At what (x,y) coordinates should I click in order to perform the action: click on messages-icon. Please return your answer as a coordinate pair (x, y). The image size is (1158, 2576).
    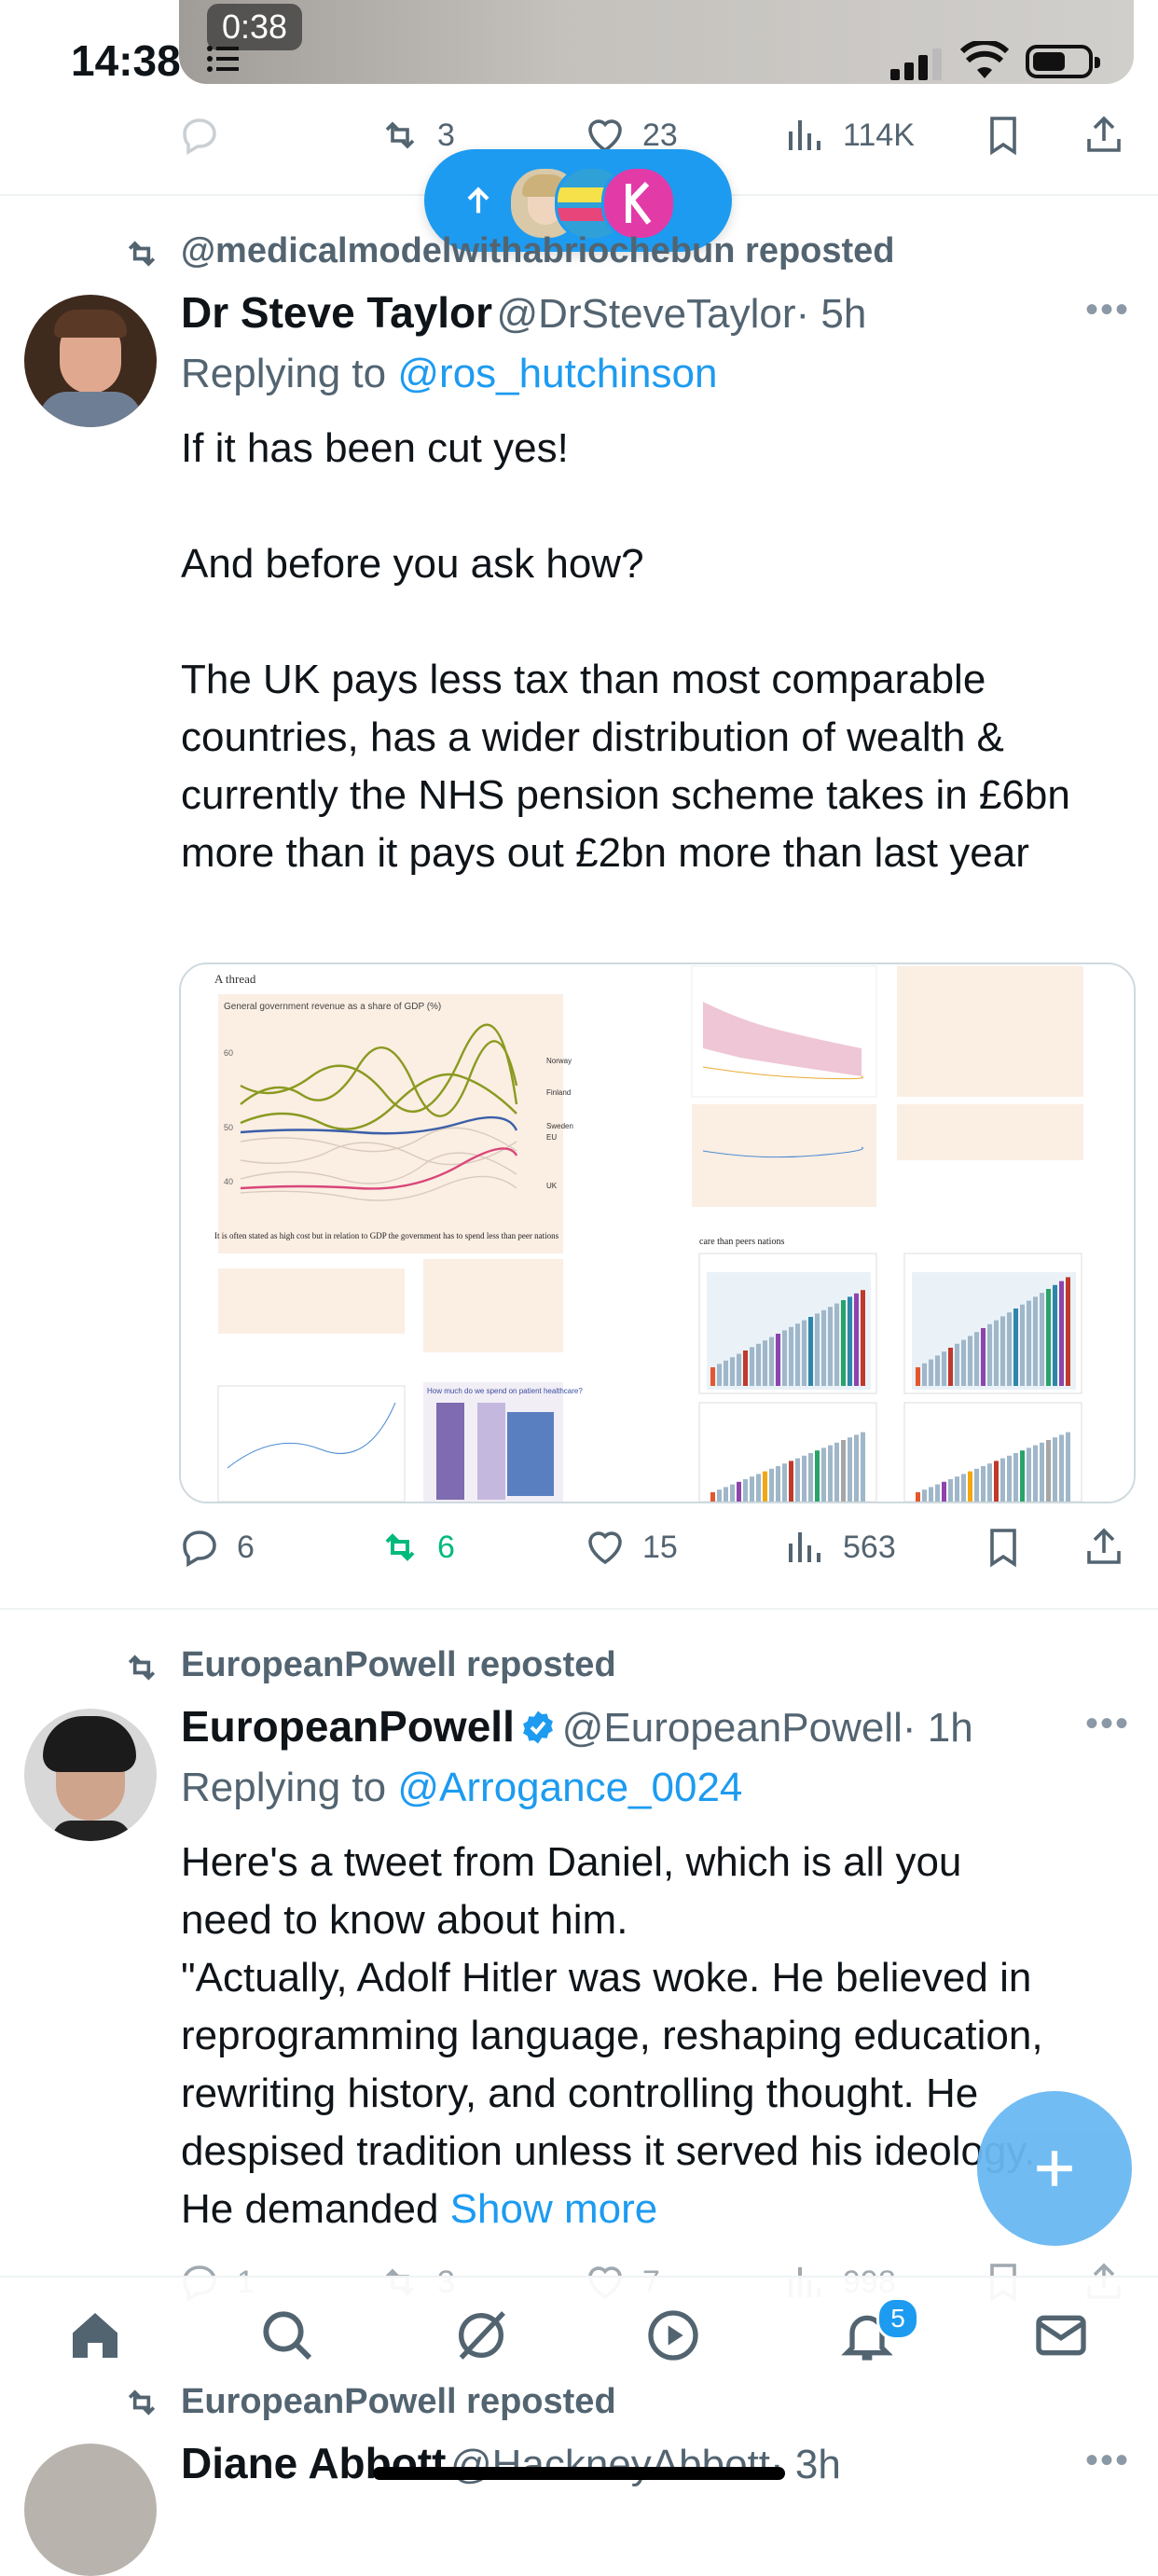
    Looking at the image, I should click on (1061, 2335).